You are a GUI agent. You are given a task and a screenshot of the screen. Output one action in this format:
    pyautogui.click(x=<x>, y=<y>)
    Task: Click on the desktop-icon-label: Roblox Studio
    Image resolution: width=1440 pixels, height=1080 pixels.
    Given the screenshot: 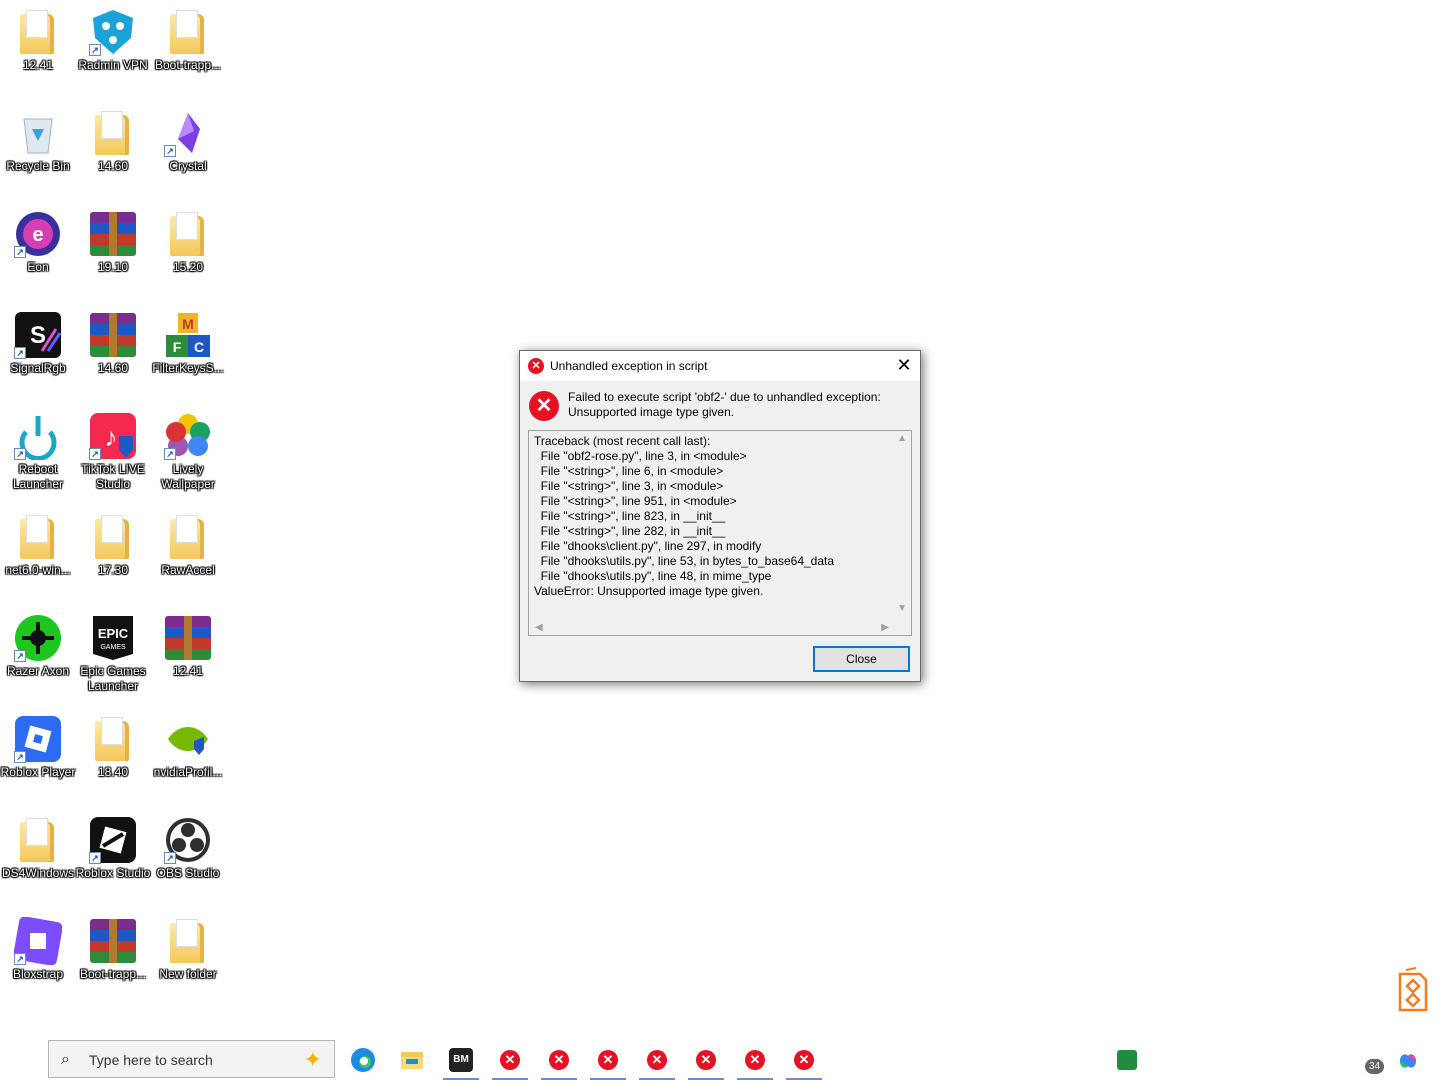 What is the action you would take?
    pyautogui.click(x=113, y=873)
    